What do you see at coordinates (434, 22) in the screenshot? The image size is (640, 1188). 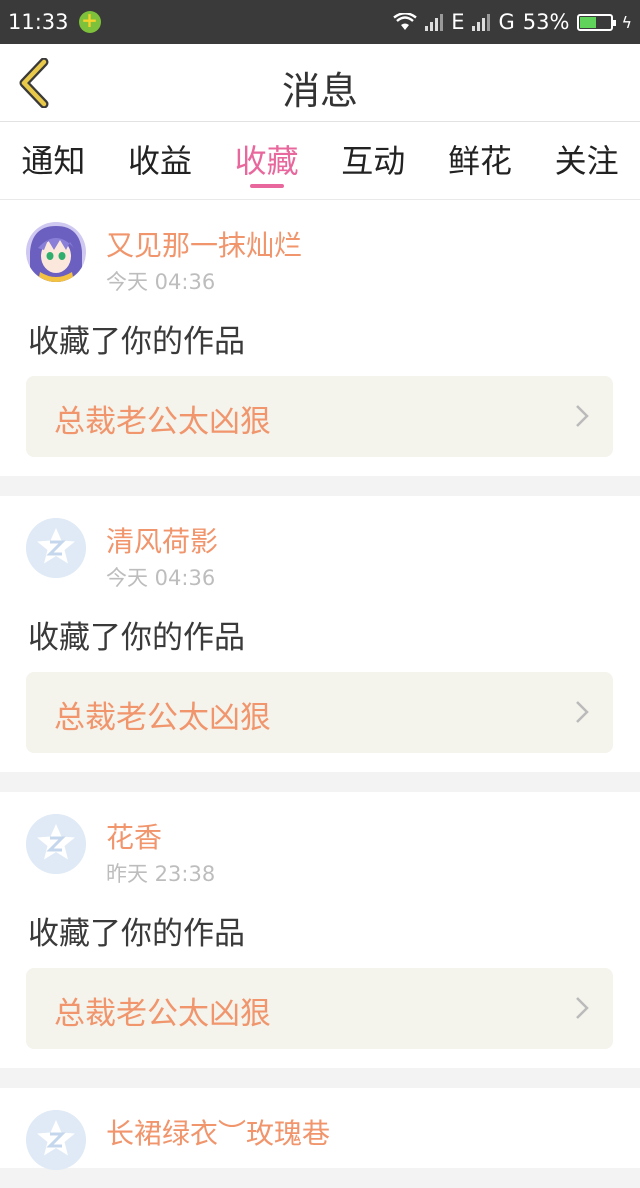 I see `signal-icon` at bounding box center [434, 22].